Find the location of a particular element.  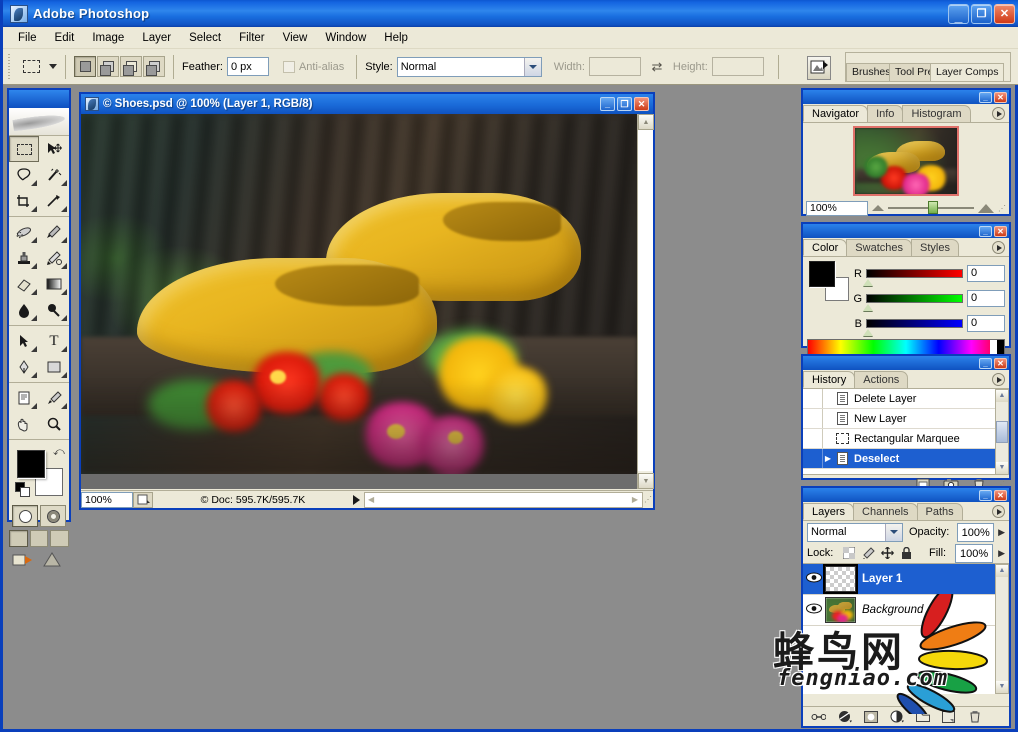

navigator-zoom-slider is located at coordinates (933, 207).